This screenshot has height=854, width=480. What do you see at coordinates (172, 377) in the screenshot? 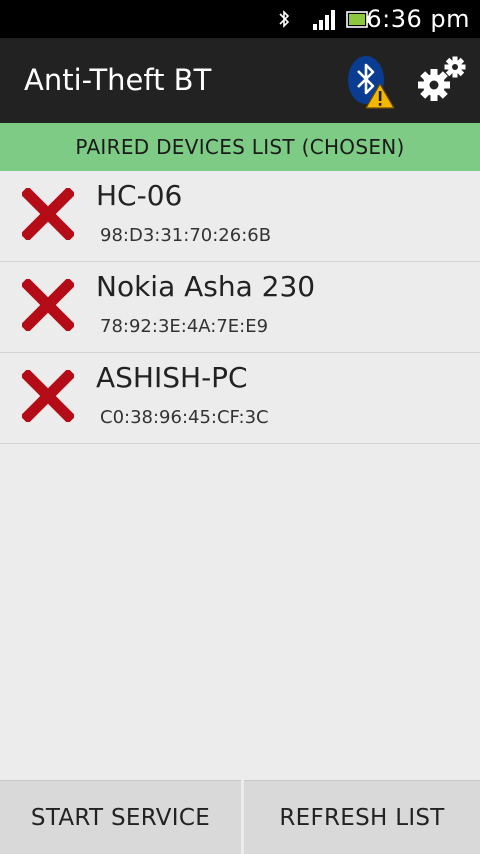
I see `device-name: ASHISH-PC` at bounding box center [172, 377].